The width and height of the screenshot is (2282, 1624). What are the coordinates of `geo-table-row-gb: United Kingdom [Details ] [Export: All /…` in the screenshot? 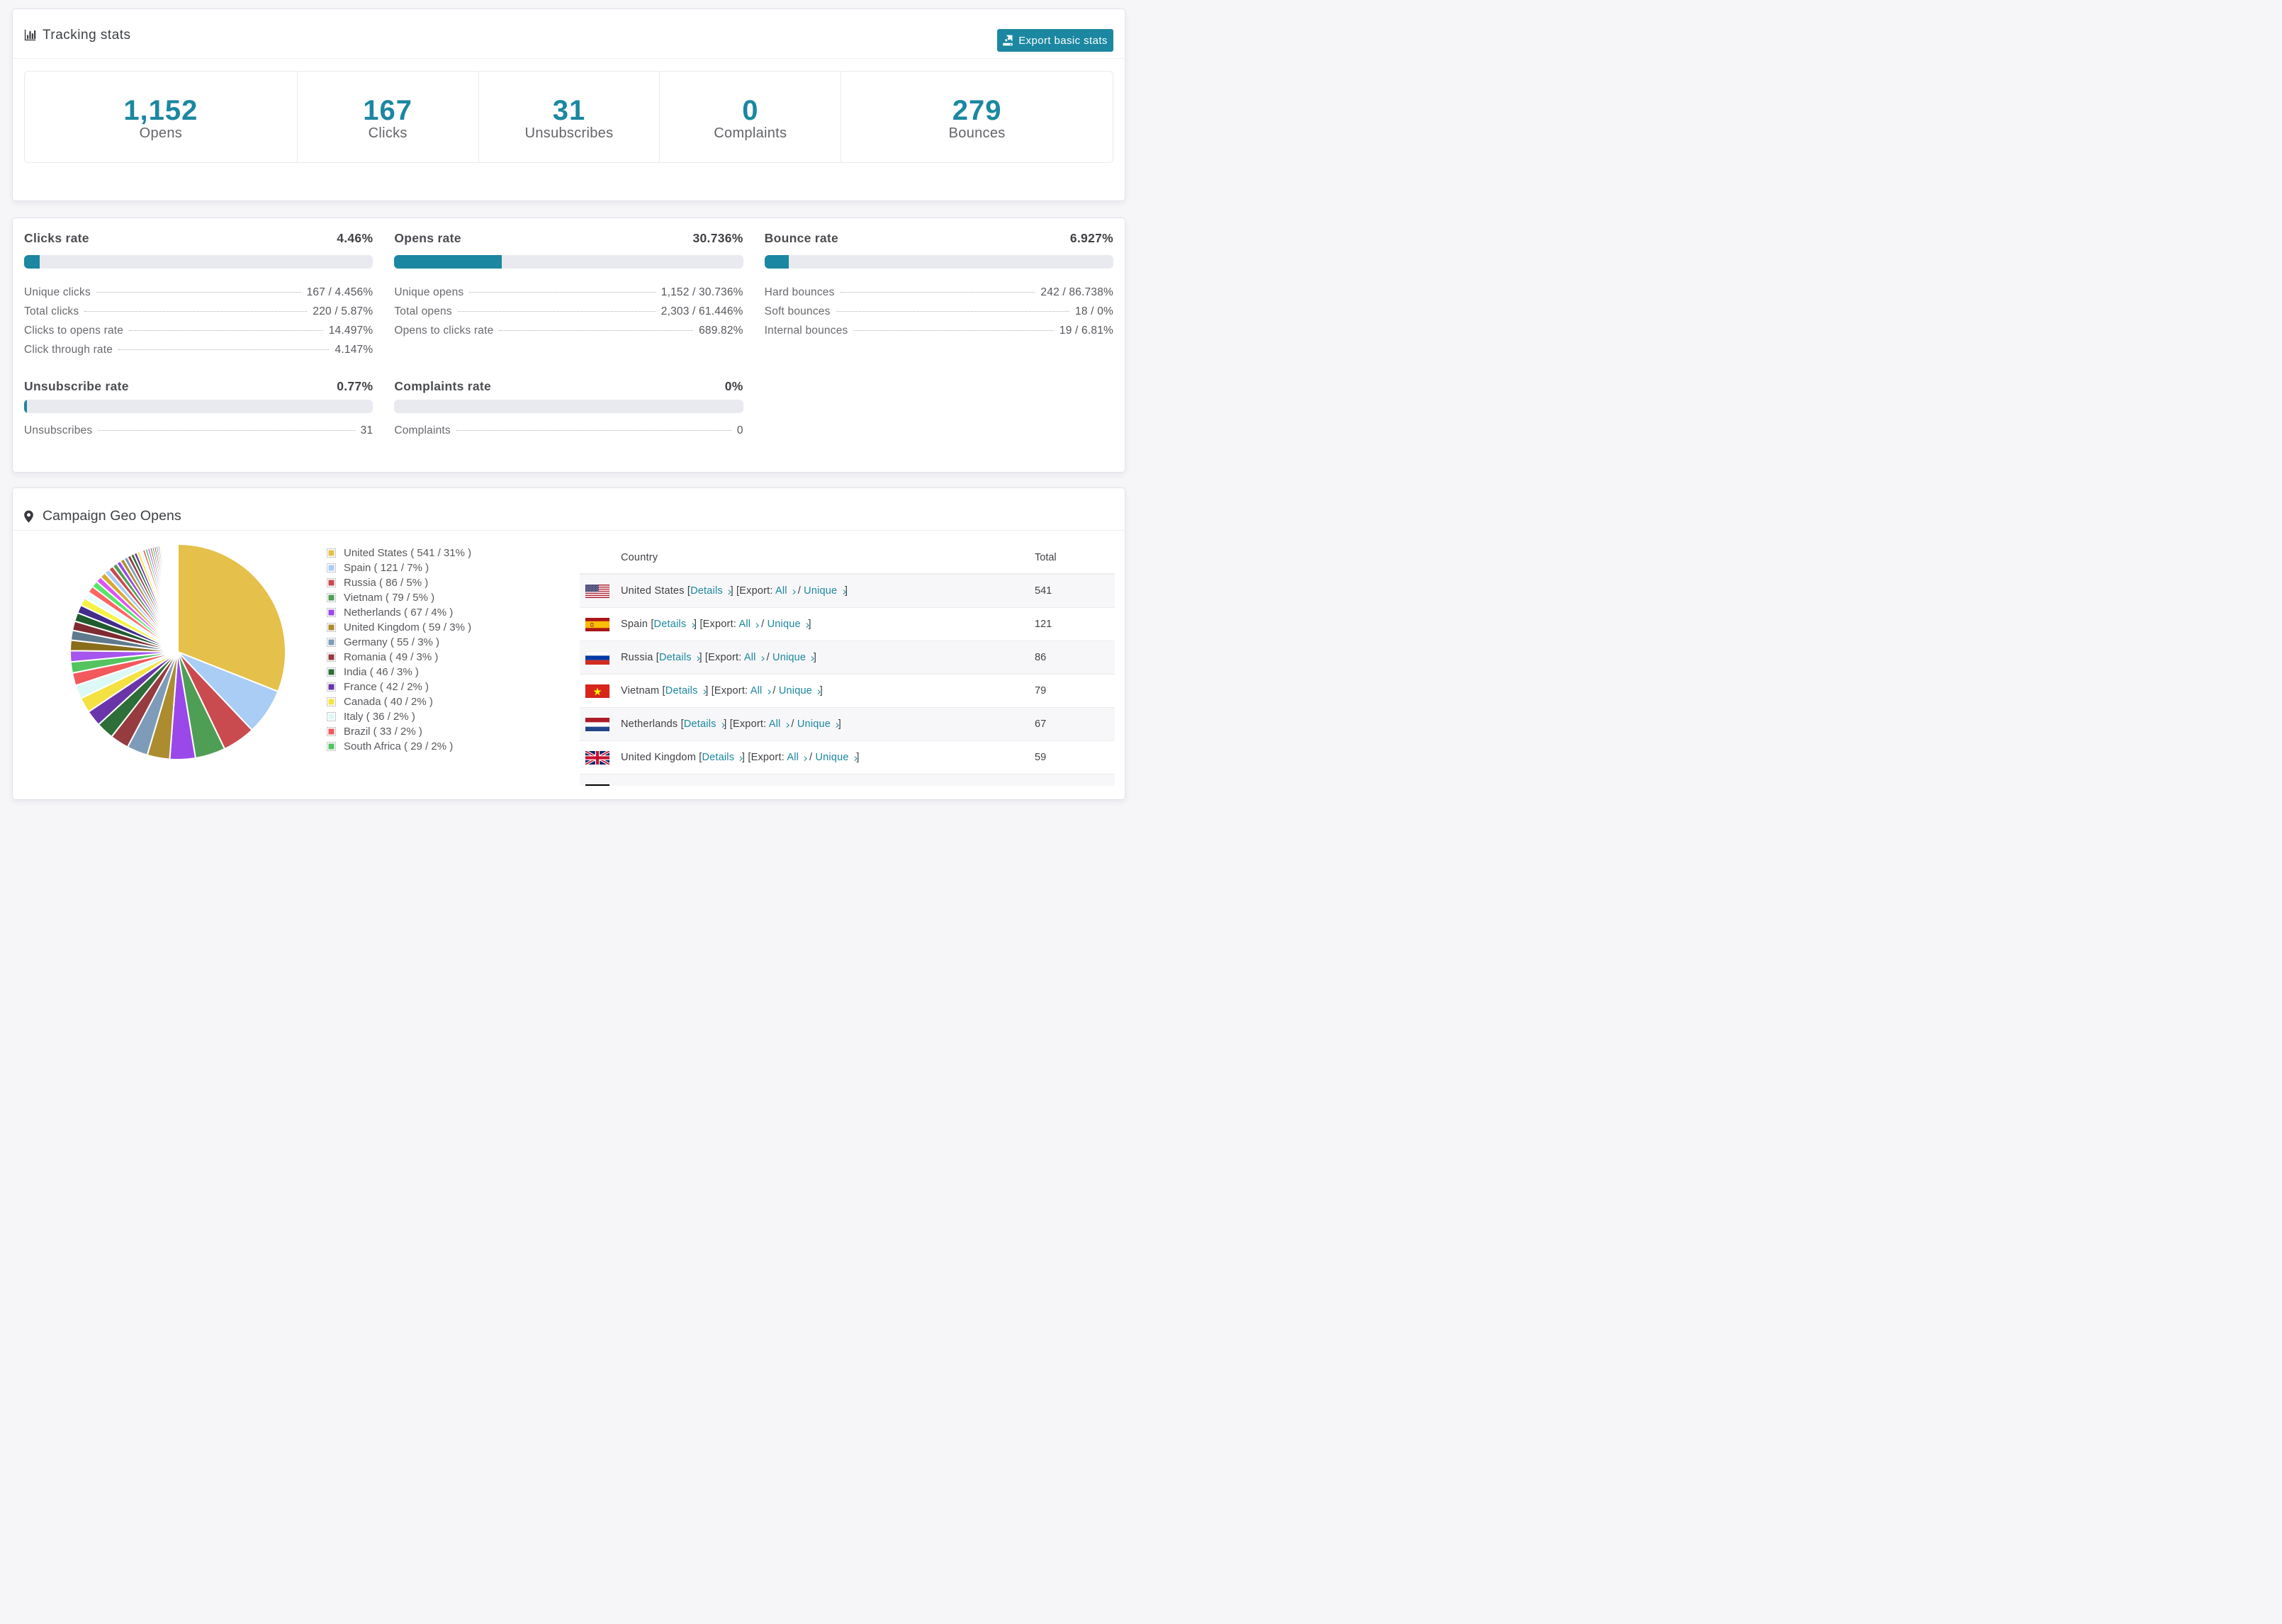 It's located at (847, 757).